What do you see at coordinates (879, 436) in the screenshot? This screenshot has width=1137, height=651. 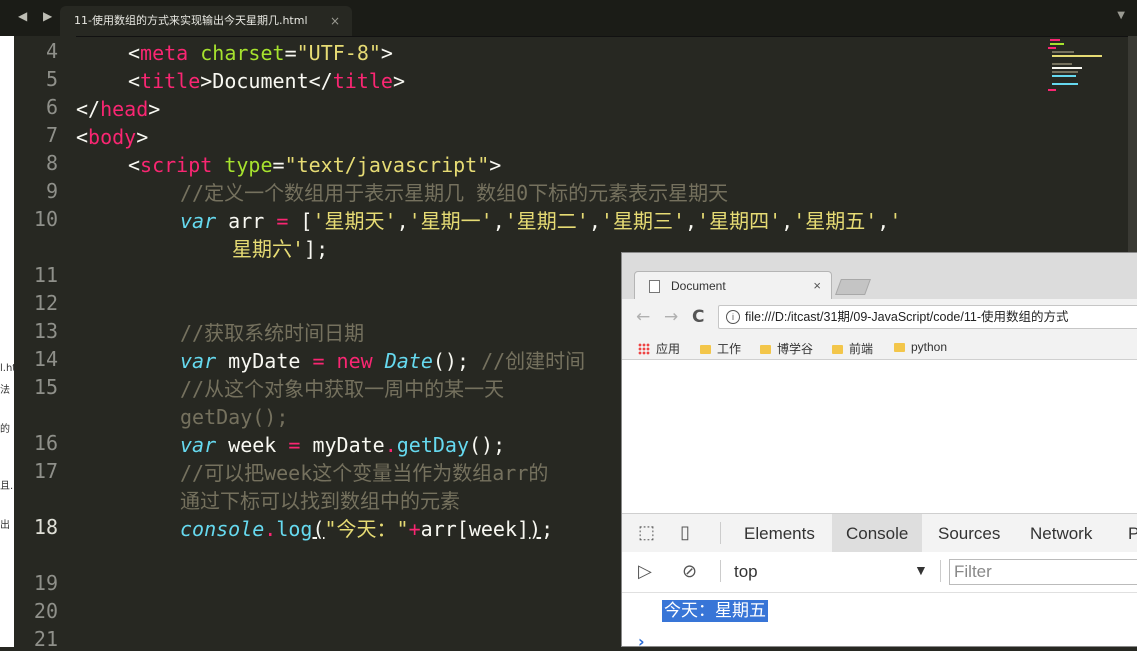 I see `page-content` at bounding box center [879, 436].